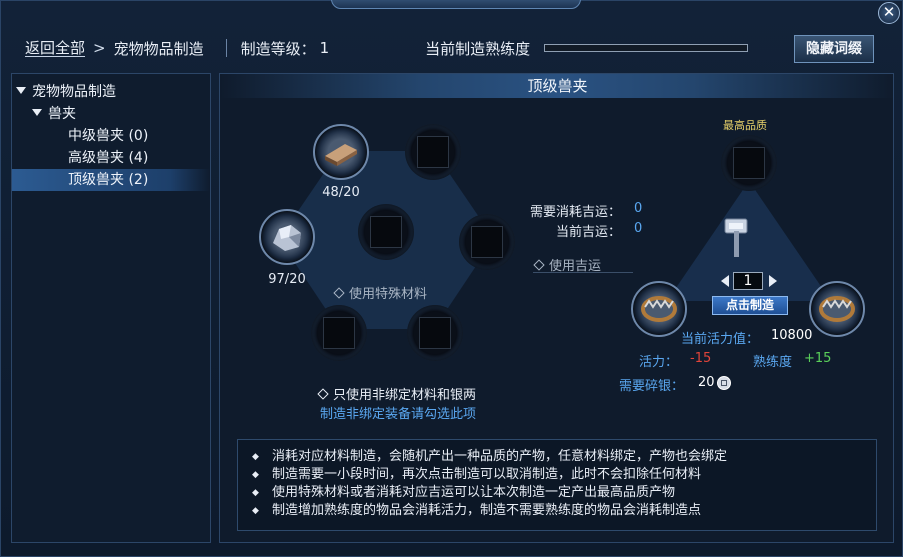  I want to click on close-button: ✕, so click(889, 13).